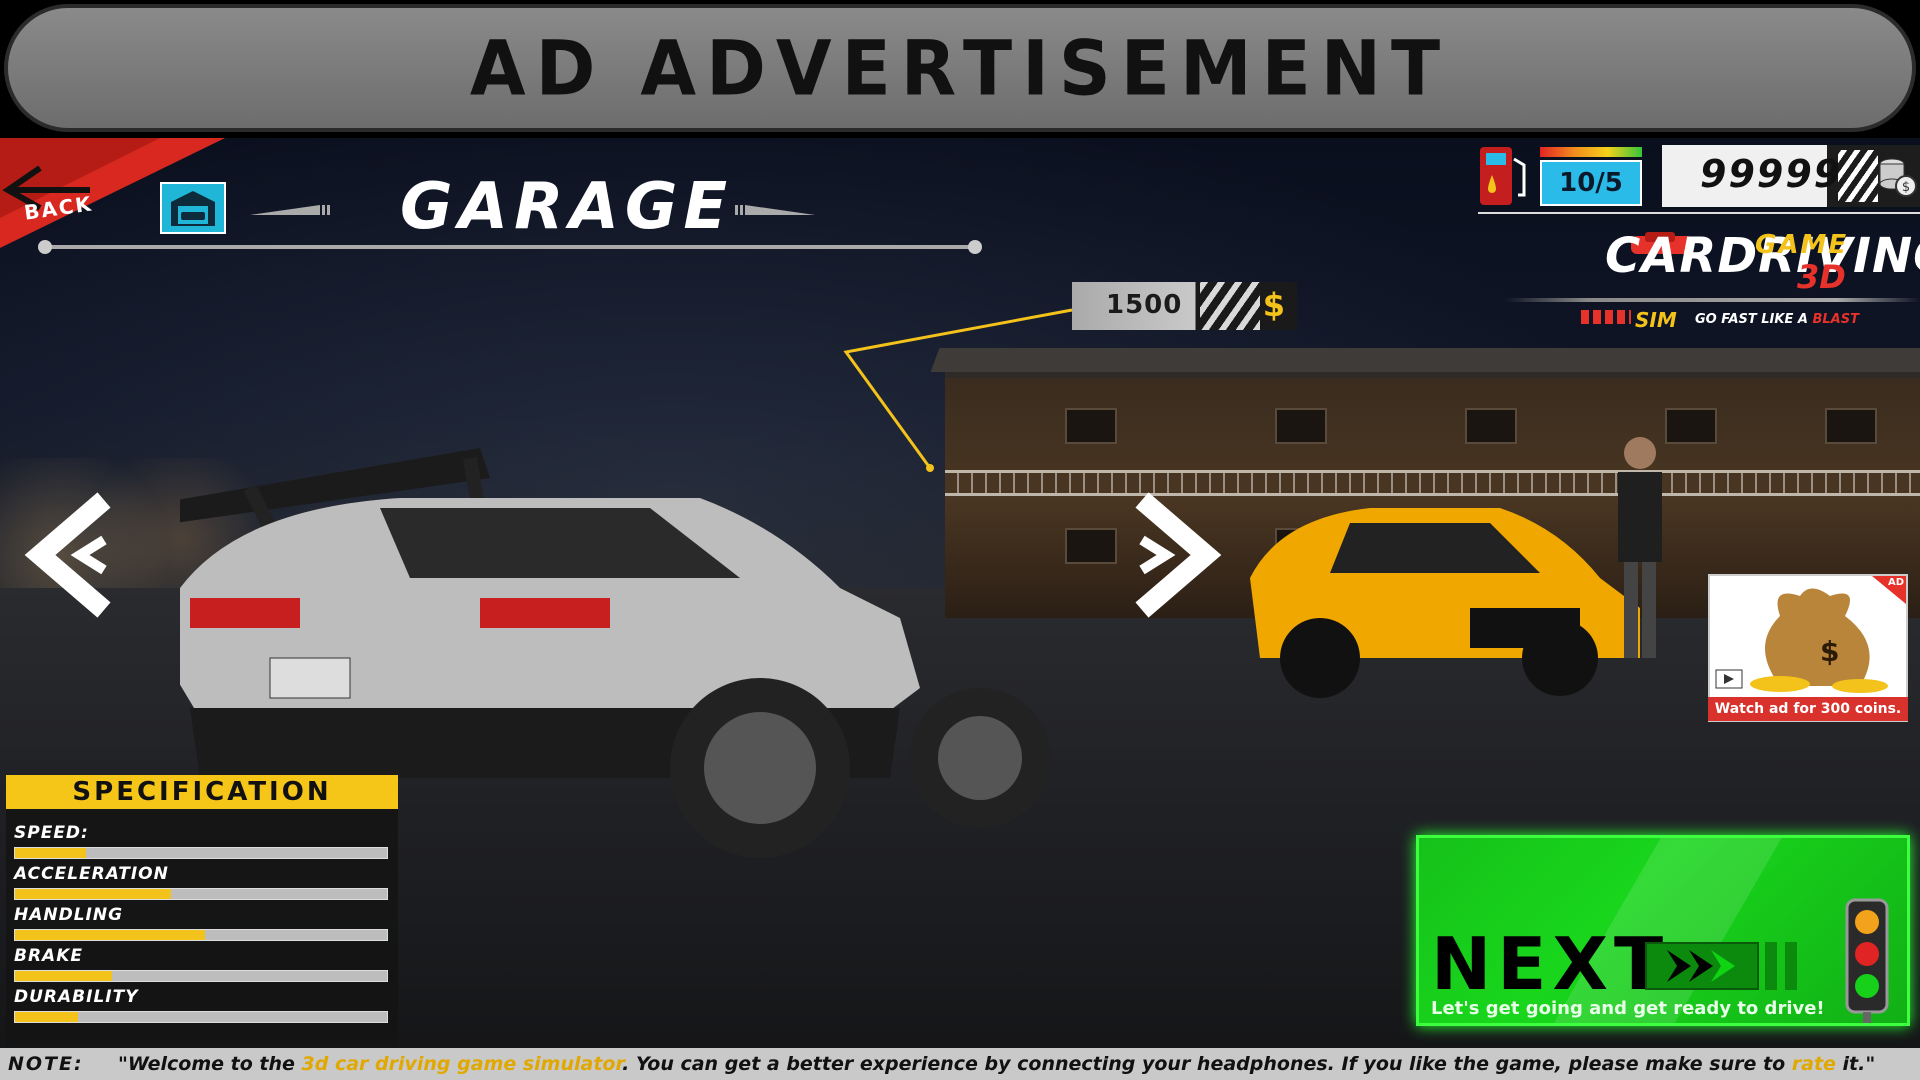 The image size is (1920, 1080). I want to click on next-label: NEXT, so click(1550, 964).